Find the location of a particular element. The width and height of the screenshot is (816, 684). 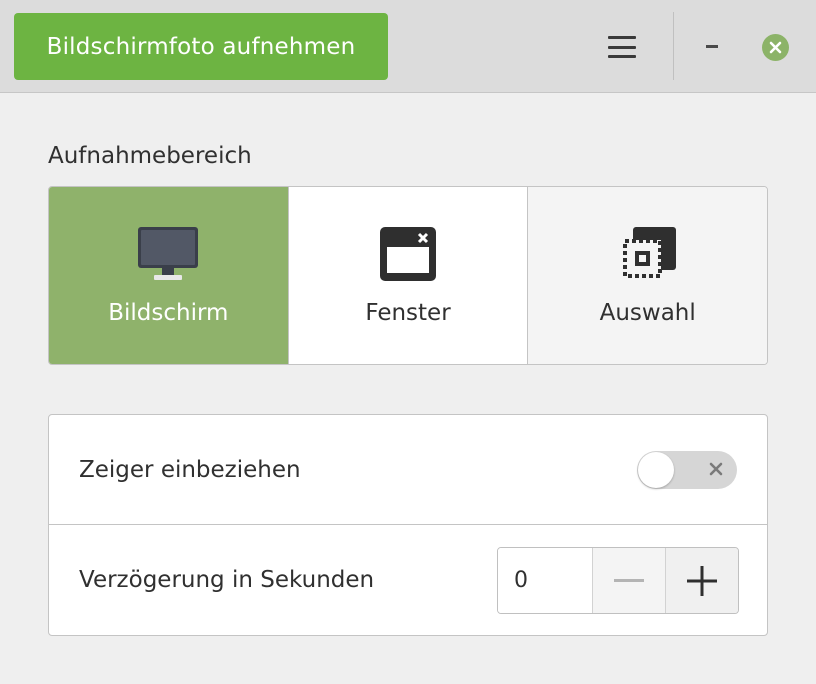

mode-window-label: Fenster is located at coordinates (408, 313).